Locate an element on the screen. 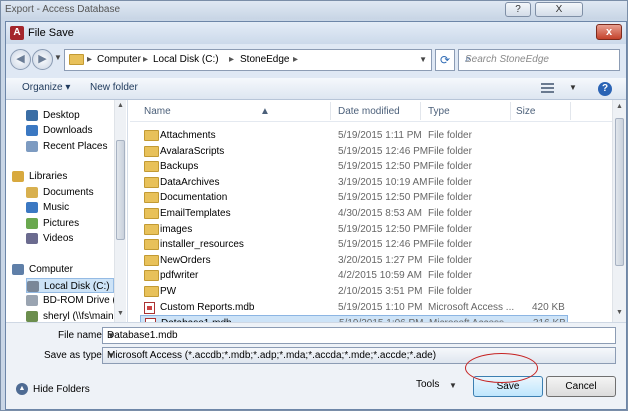 The width and height of the screenshot is (628, 411). sidebar-scrollbar: ▲ ▼ is located at coordinates (120, 211).